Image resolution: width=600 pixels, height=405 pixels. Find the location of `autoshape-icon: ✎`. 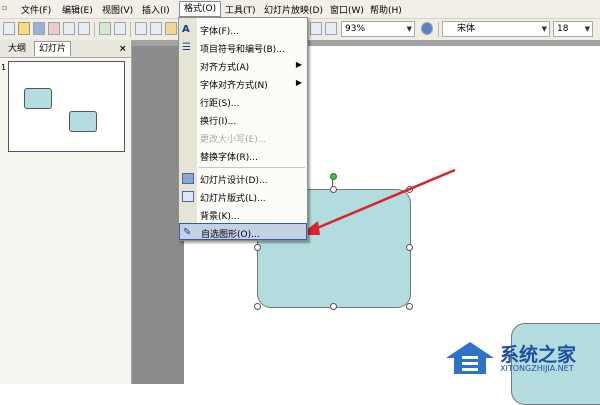

autoshape-icon: ✎ is located at coordinates (187, 232).